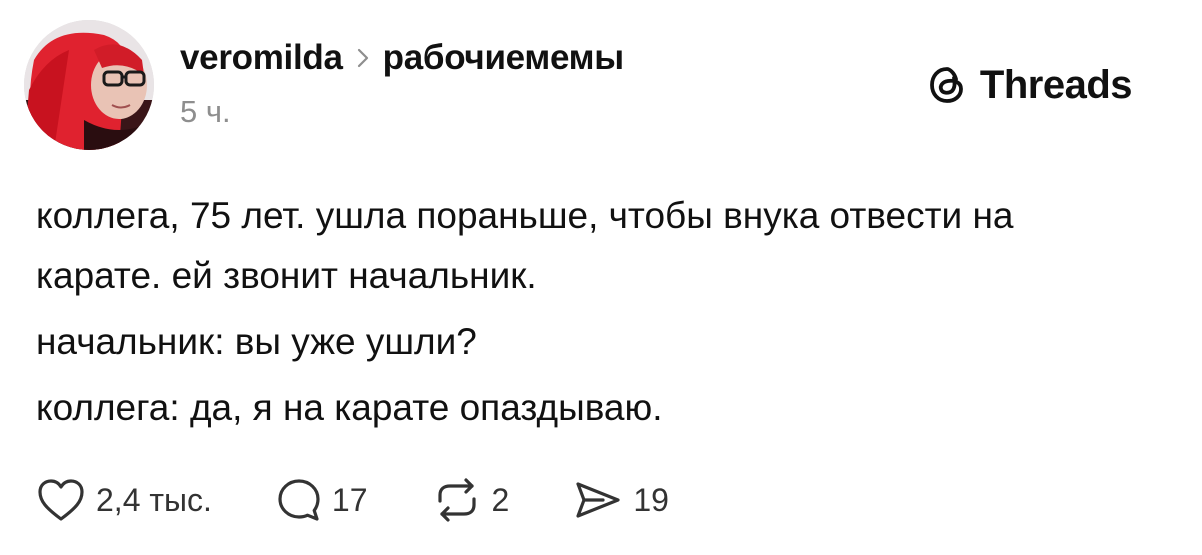 Image resolution: width=1202 pixels, height=555 pixels. Describe the element at coordinates (154, 499) in the screenshot. I see `like-count: 2,4 тыс.` at that location.